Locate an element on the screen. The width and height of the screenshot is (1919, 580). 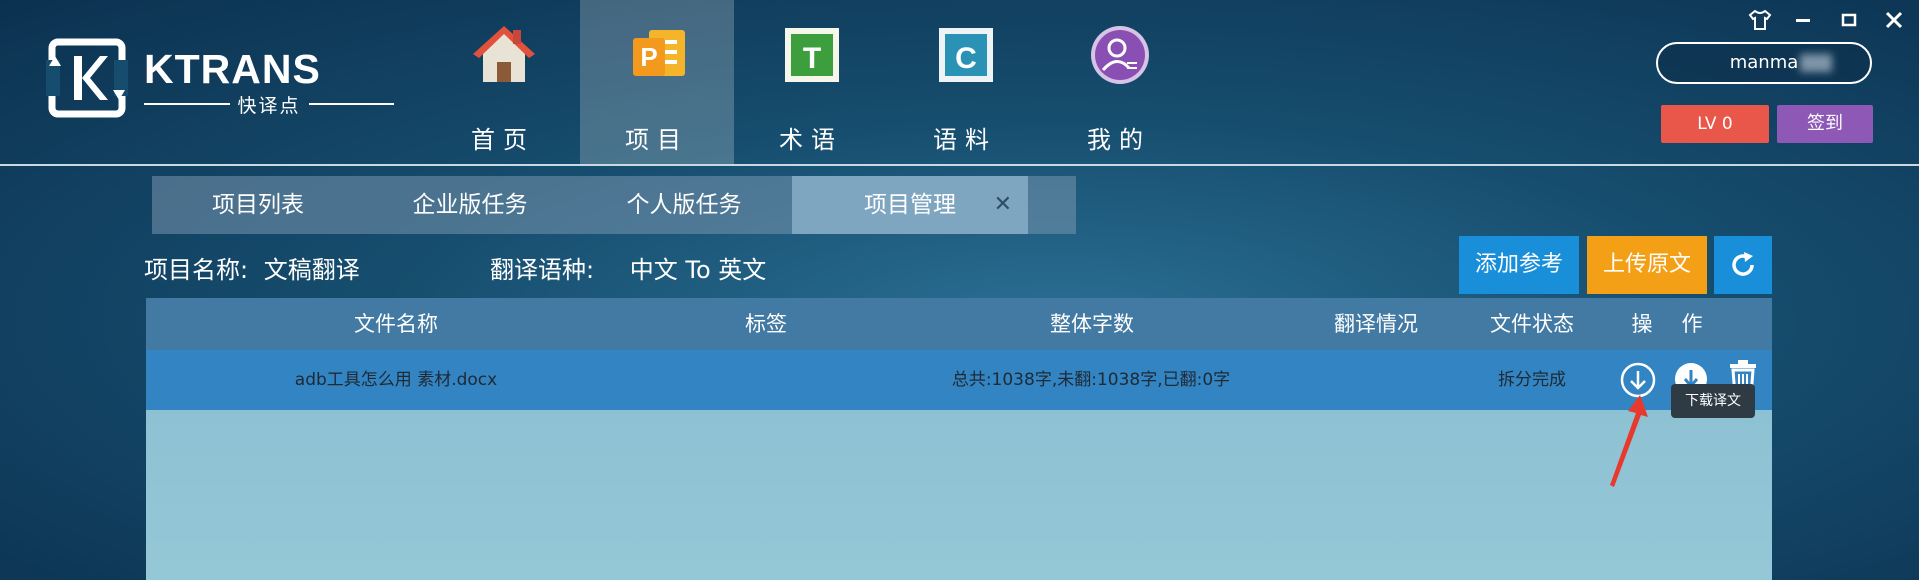
tab-close-icon: ✕ is located at coordinates (1003, 205).